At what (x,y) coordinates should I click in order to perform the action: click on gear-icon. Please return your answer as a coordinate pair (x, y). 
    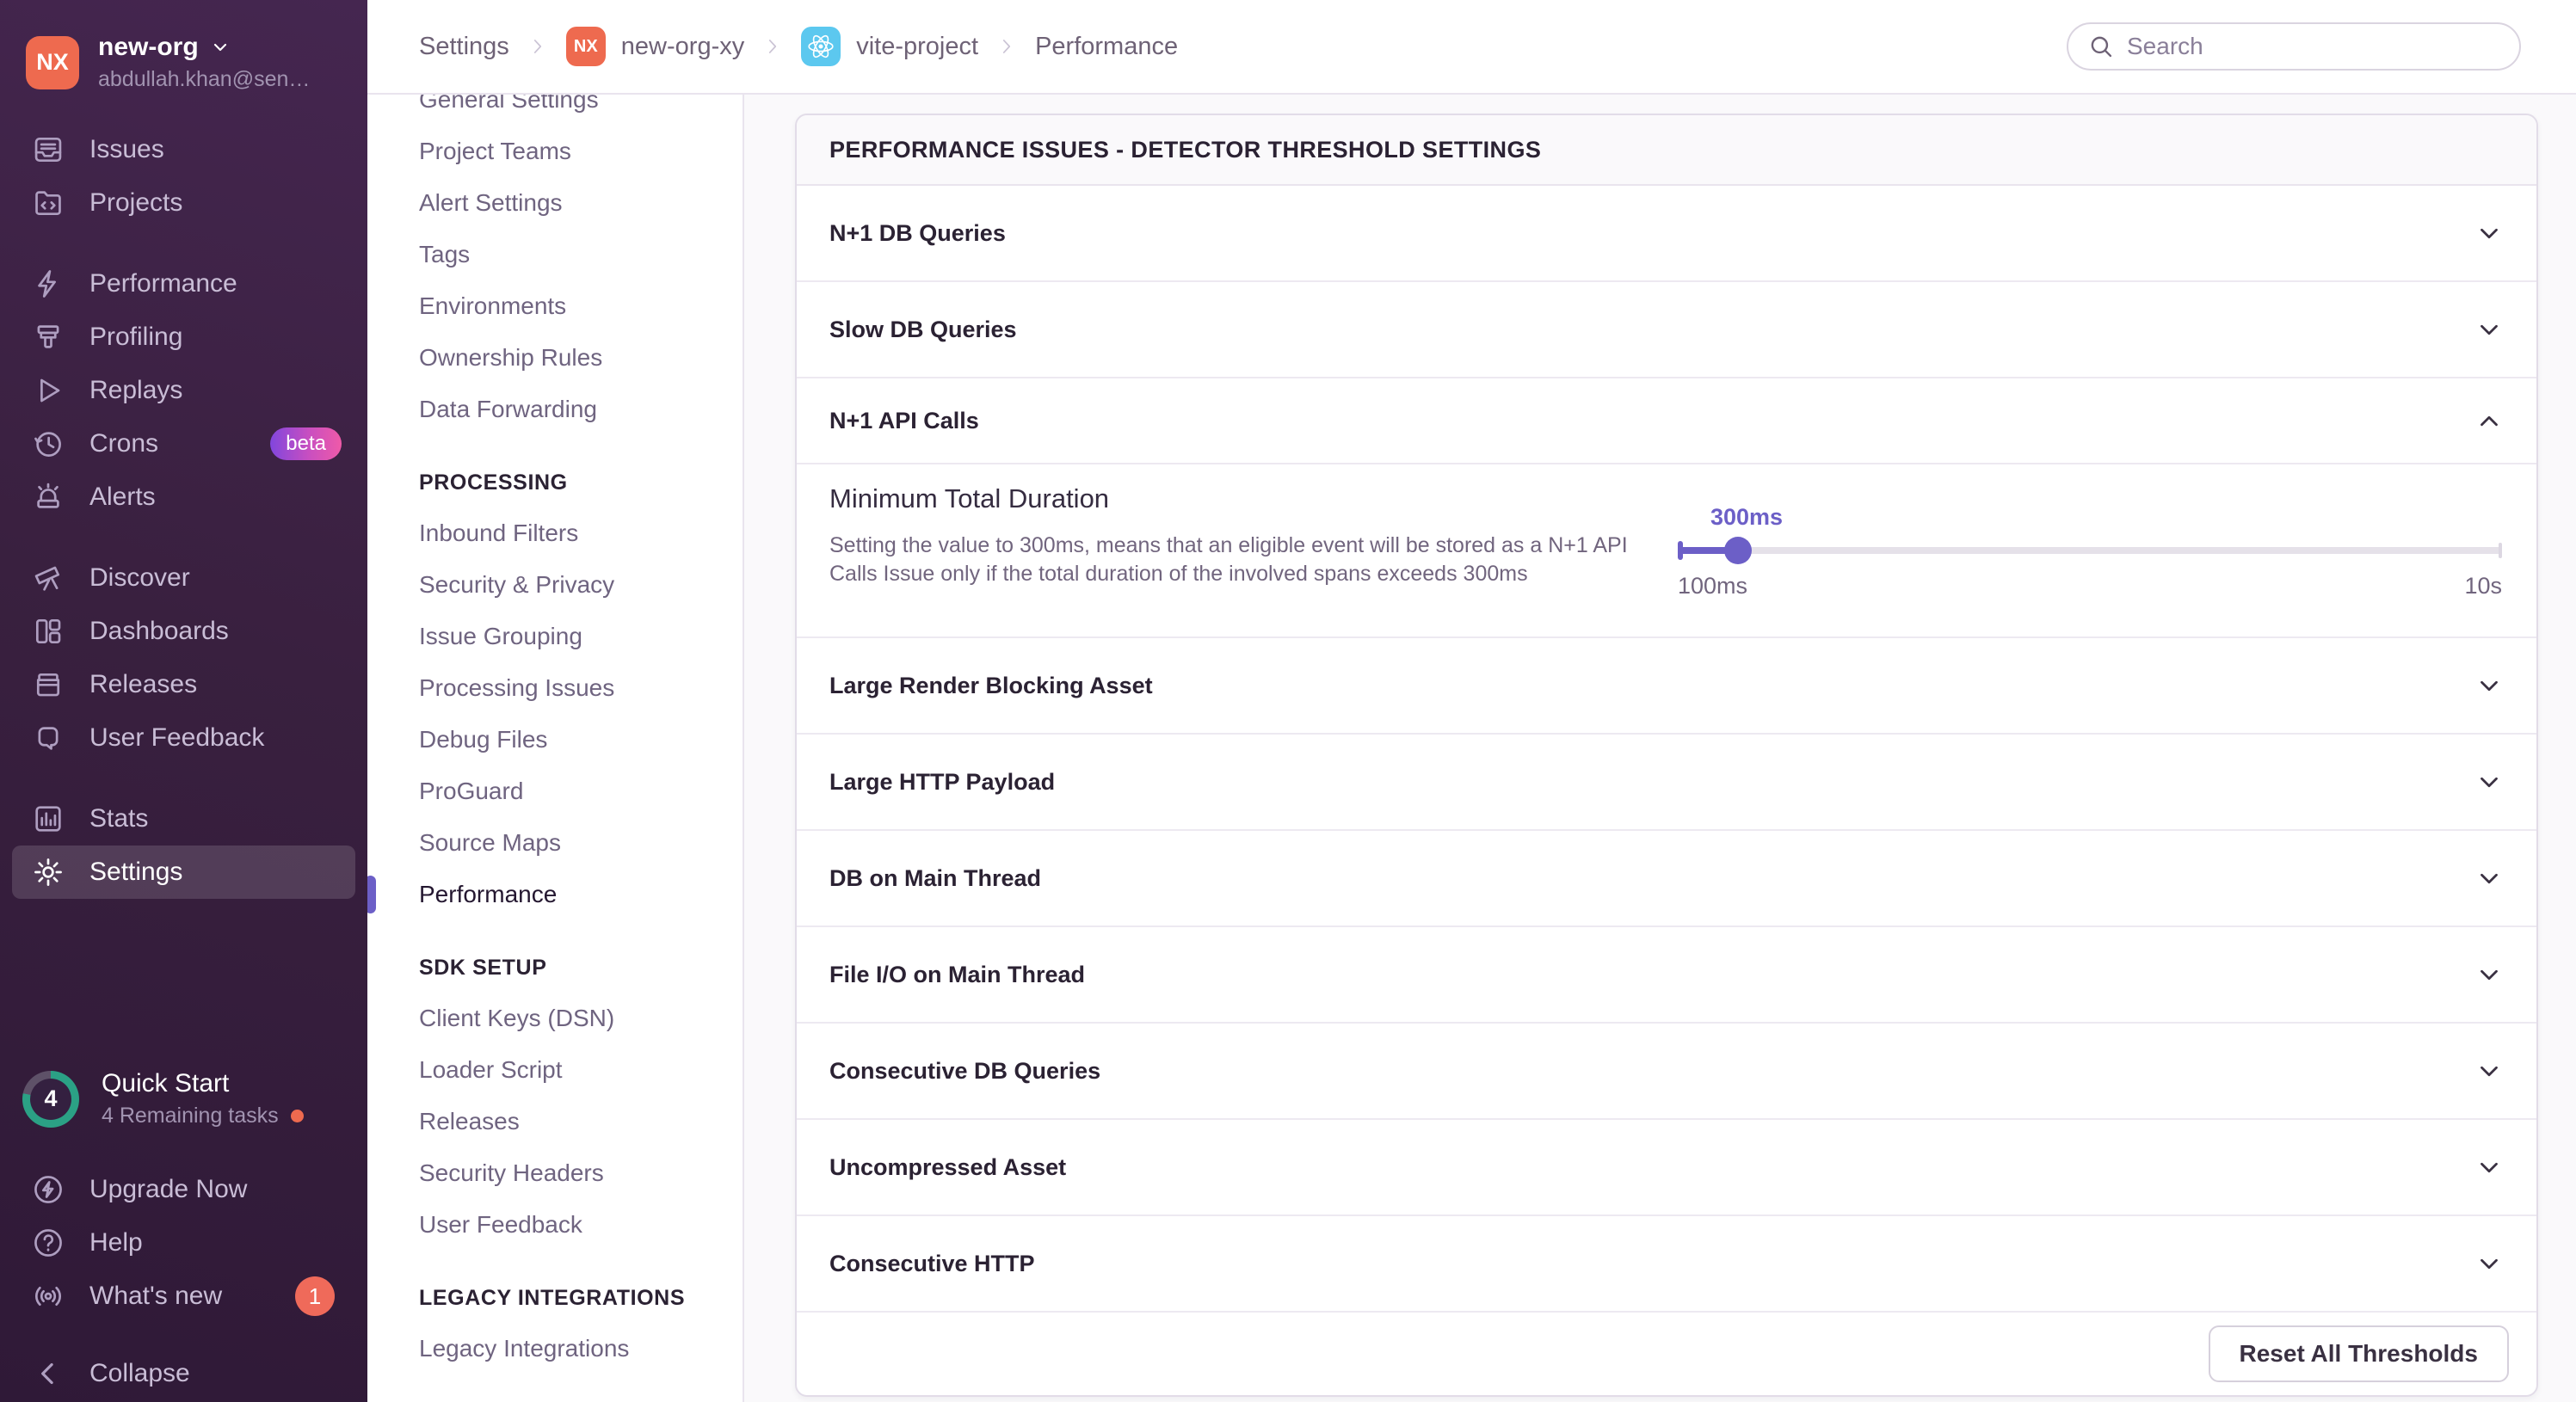
    Looking at the image, I should click on (48, 872).